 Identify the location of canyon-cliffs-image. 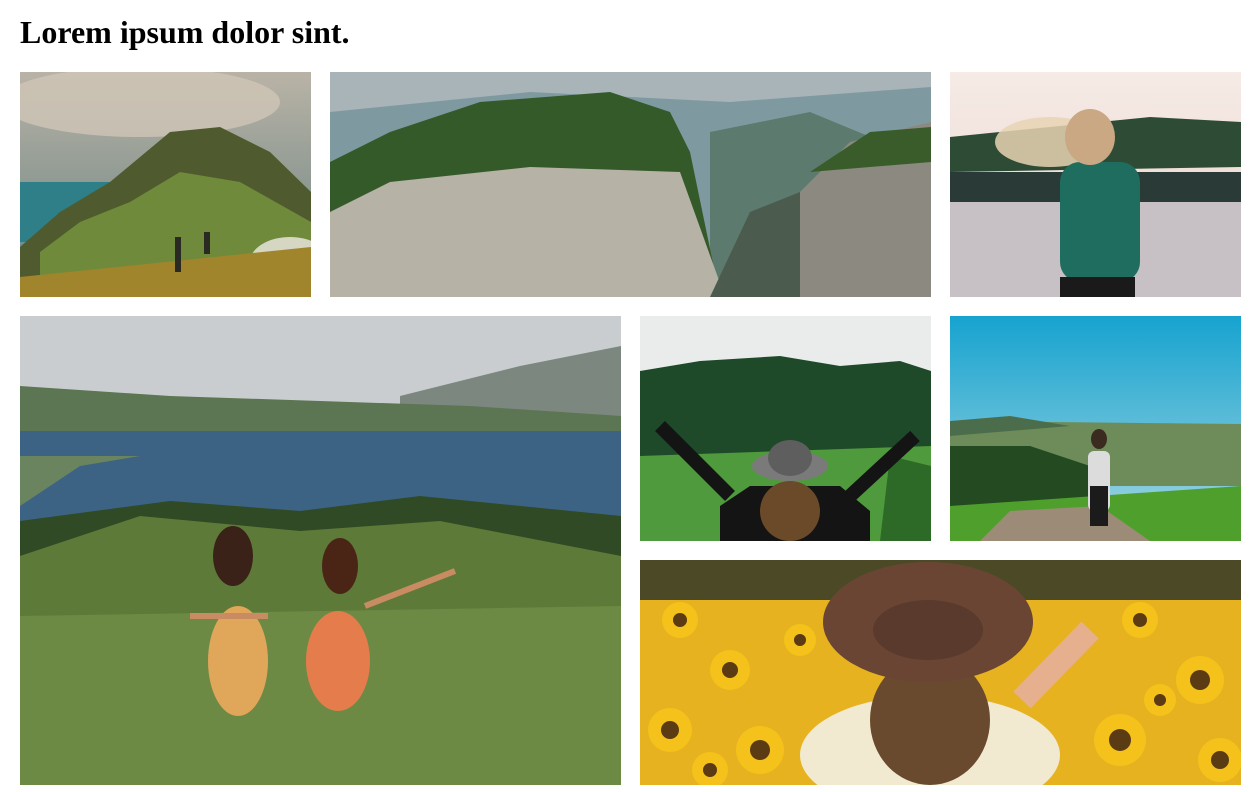
(630, 184).